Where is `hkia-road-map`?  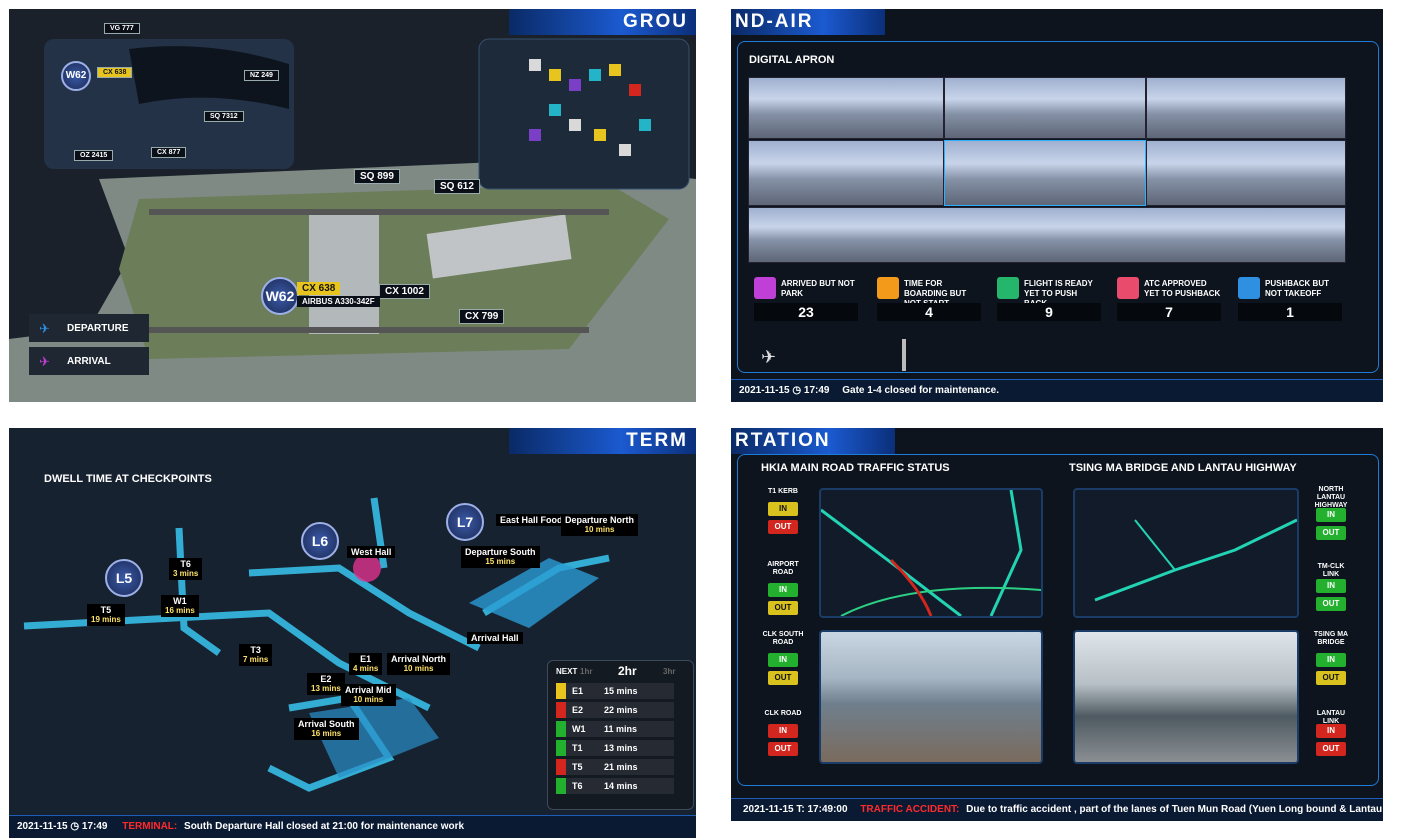
hkia-road-map is located at coordinates (931, 553).